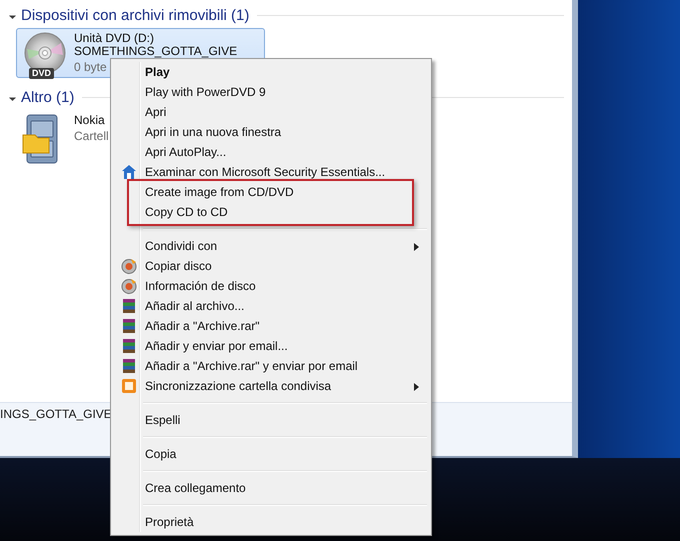 The image size is (680, 541). I want to click on group-header: Dispositivi con archivi rimovibili (1), so click(135, 15).